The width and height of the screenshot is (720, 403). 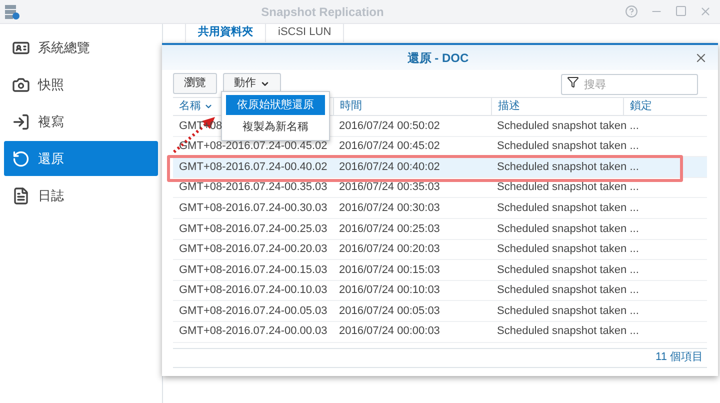 I want to click on table-cell: GMT+08-2016.07.24-00.40.02, so click(x=253, y=166).